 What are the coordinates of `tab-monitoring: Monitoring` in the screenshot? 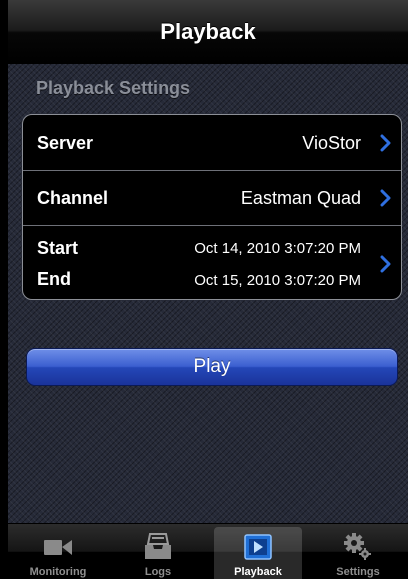 It's located at (58, 551).